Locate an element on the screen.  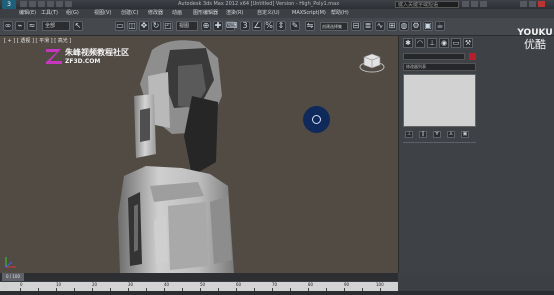
edit-named-selection-icon: ✎ is located at coordinates (295, 26).